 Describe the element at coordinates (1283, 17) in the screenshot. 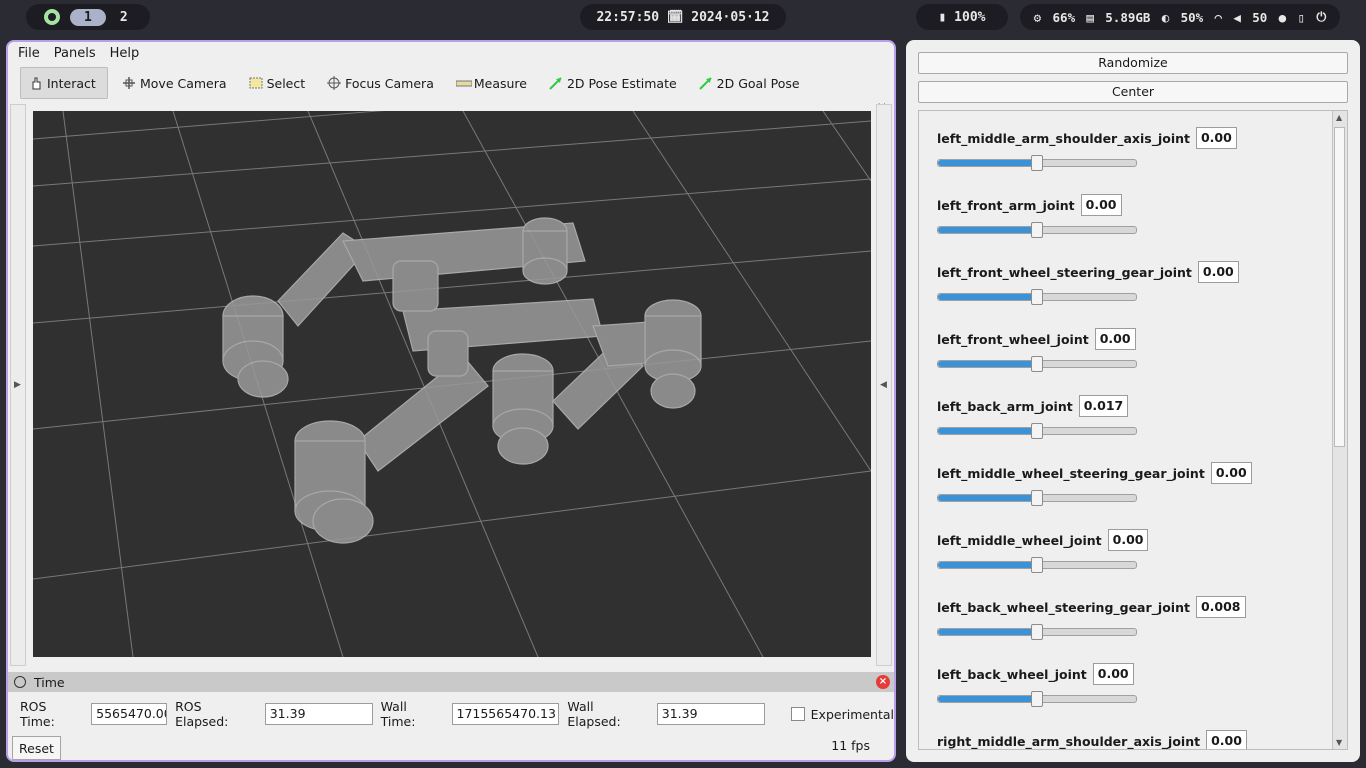

I see `microphone-icon: ●` at that location.